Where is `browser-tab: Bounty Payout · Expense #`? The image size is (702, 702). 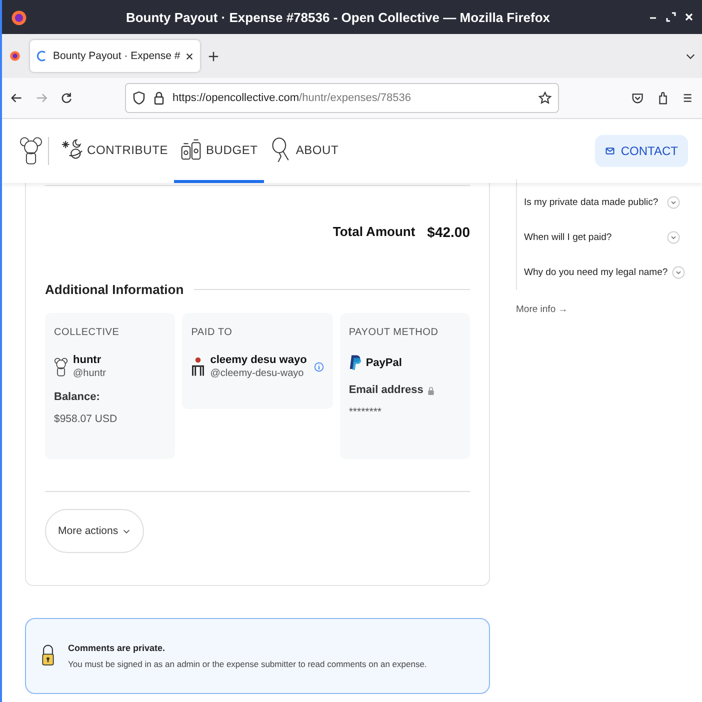
browser-tab: Bounty Payout · Expense # is located at coordinates (115, 56).